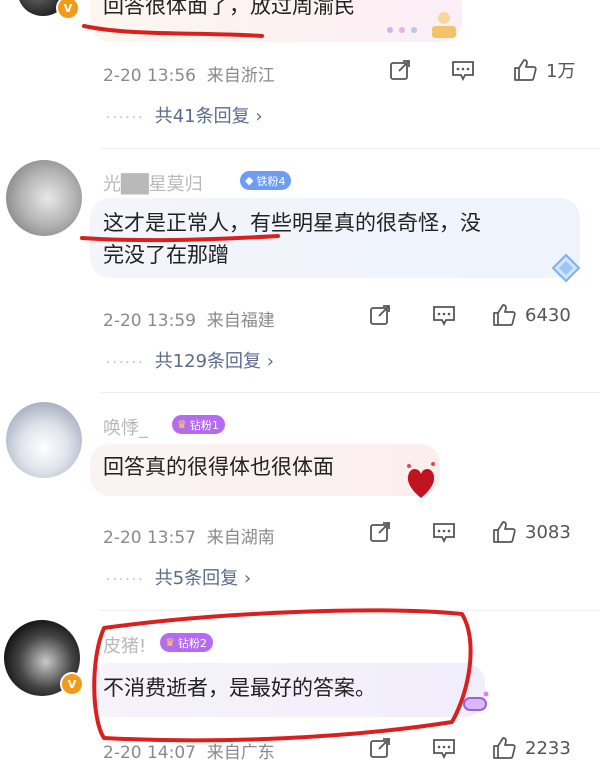 This screenshot has width=600, height=763. What do you see at coordinates (421, 480) in the screenshot?
I see `heart-sticker-icon` at bounding box center [421, 480].